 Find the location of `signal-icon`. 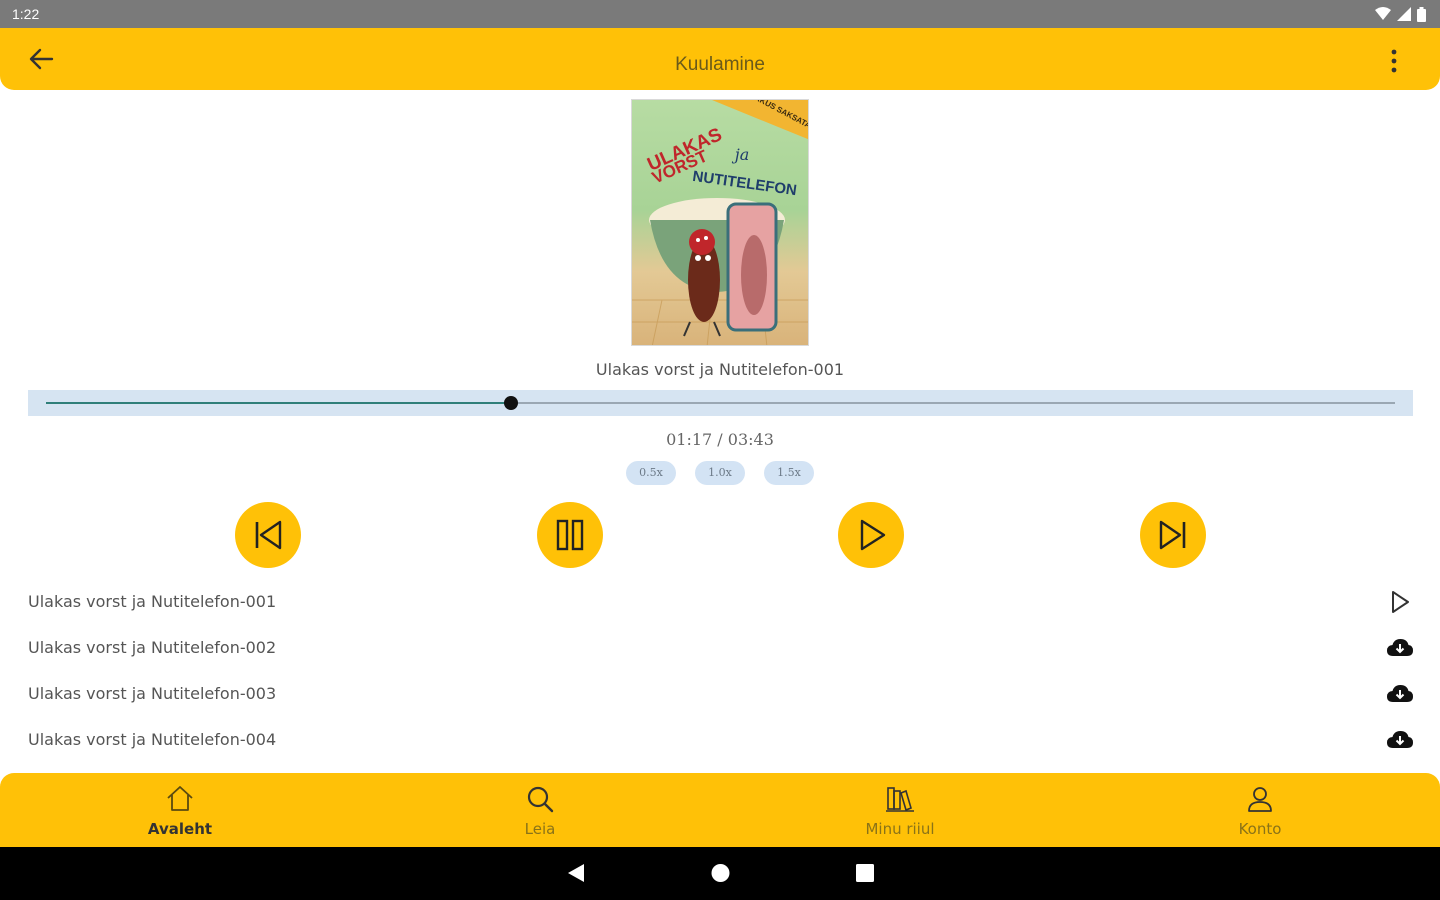

signal-icon is located at coordinates (1404, 14).